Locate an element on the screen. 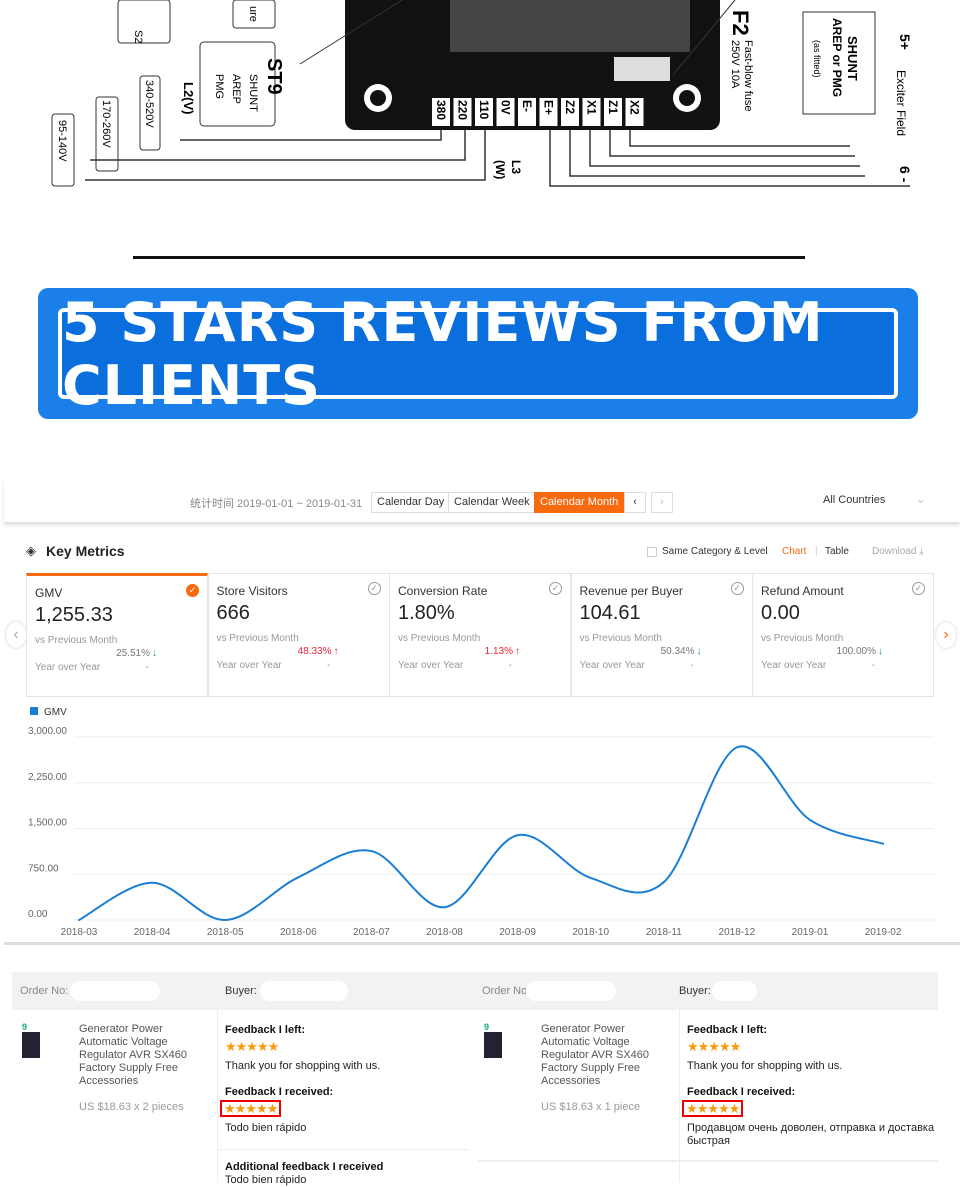 This screenshot has width=960, height=1187. terminal-label: 380 is located at coordinates (441, 110).